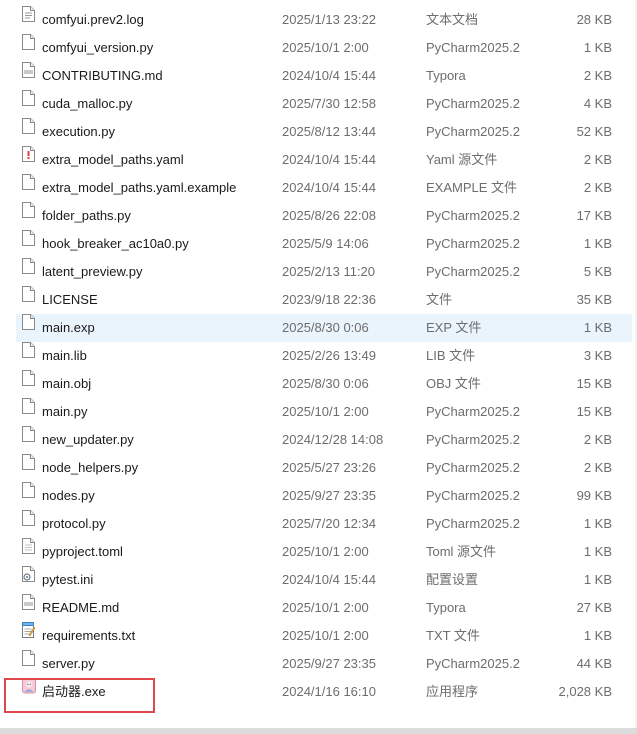 The width and height of the screenshot is (637, 734). Describe the element at coordinates (102, 75) in the screenshot. I see `file-name: CONTRIBUTING.md` at that location.